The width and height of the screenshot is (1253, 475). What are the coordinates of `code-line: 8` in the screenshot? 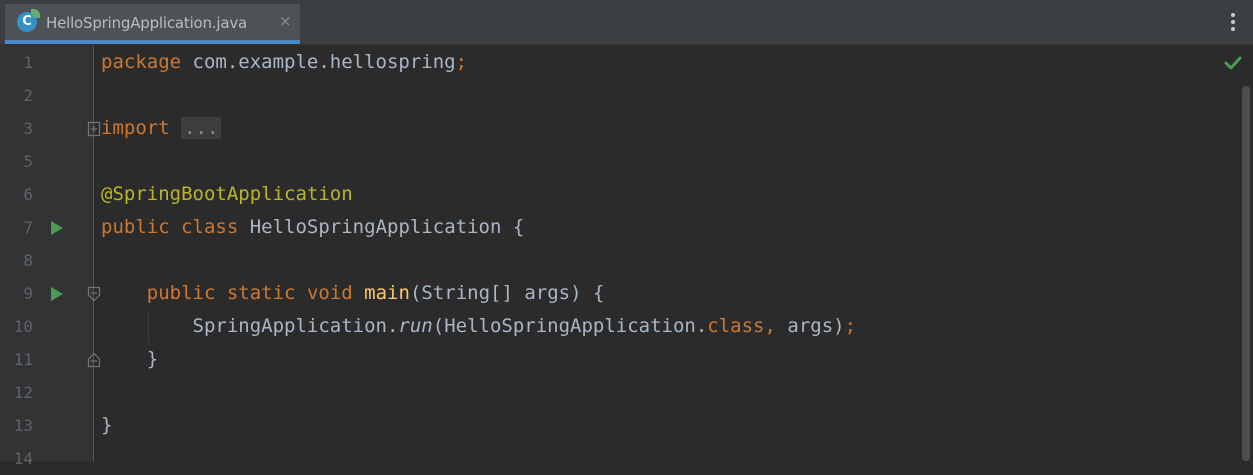 It's located at (619, 260).